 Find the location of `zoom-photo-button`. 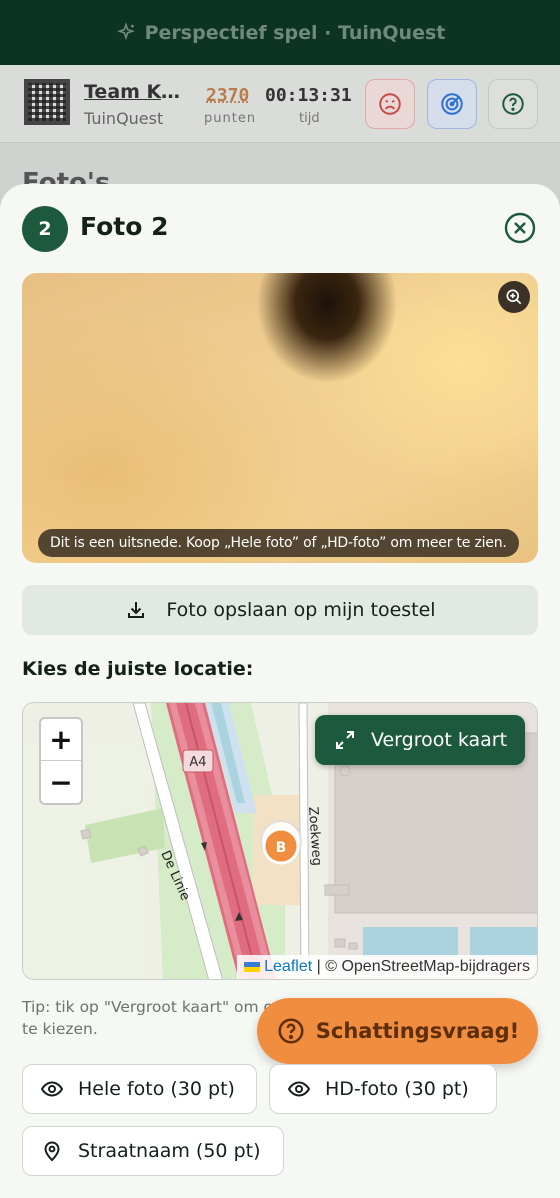

zoom-photo-button is located at coordinates (514, 297).